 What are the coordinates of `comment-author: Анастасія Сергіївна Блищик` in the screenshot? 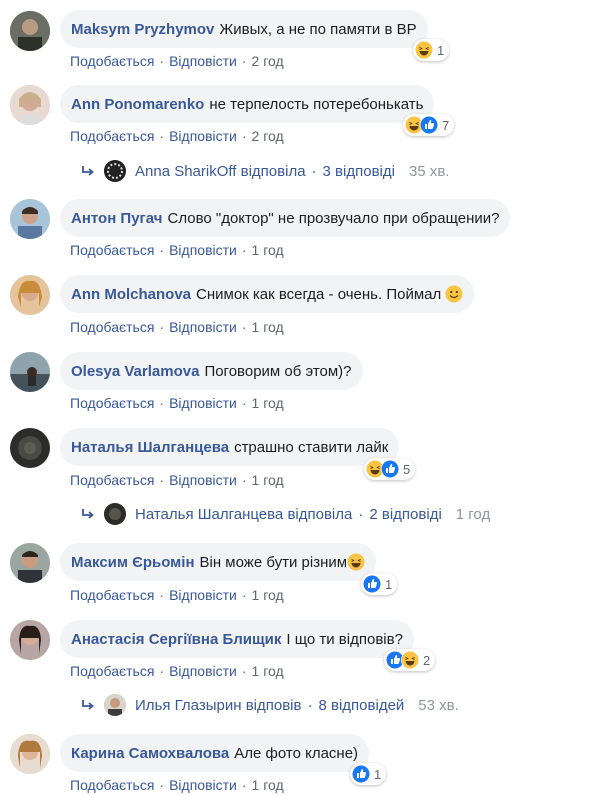 It's located at (176, 639).